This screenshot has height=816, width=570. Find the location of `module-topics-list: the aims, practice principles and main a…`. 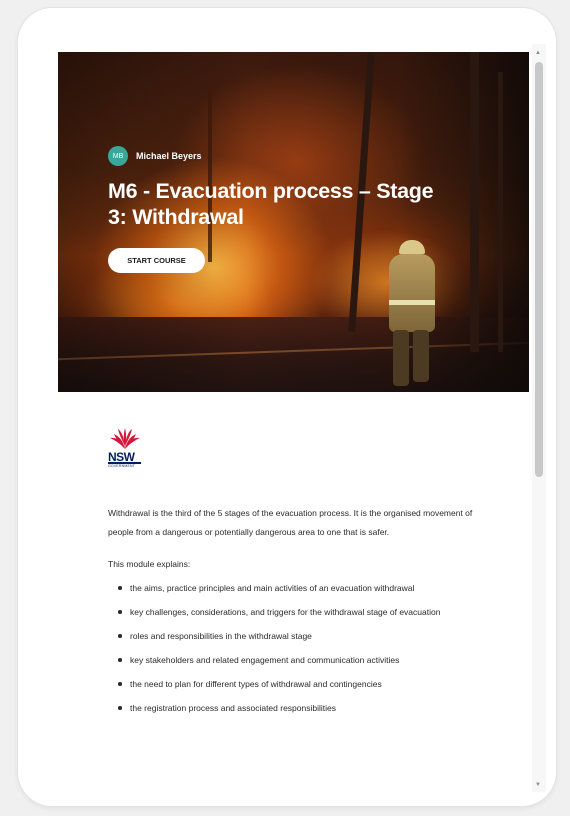

module-topics-list: the aims, practice principles and main a… is located at coordinates (298, 648).